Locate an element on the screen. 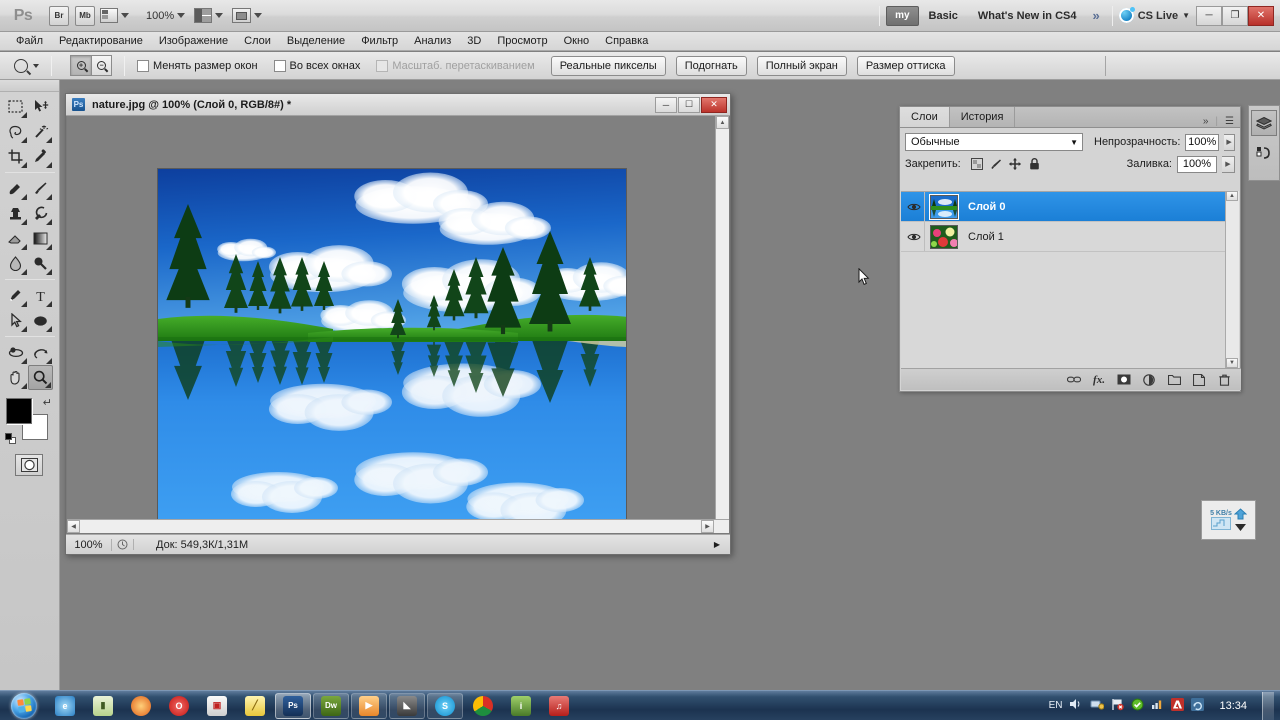 The image size is (1280, 720). opacity-stepper: ▶ is located at coordinates (1229, 142).